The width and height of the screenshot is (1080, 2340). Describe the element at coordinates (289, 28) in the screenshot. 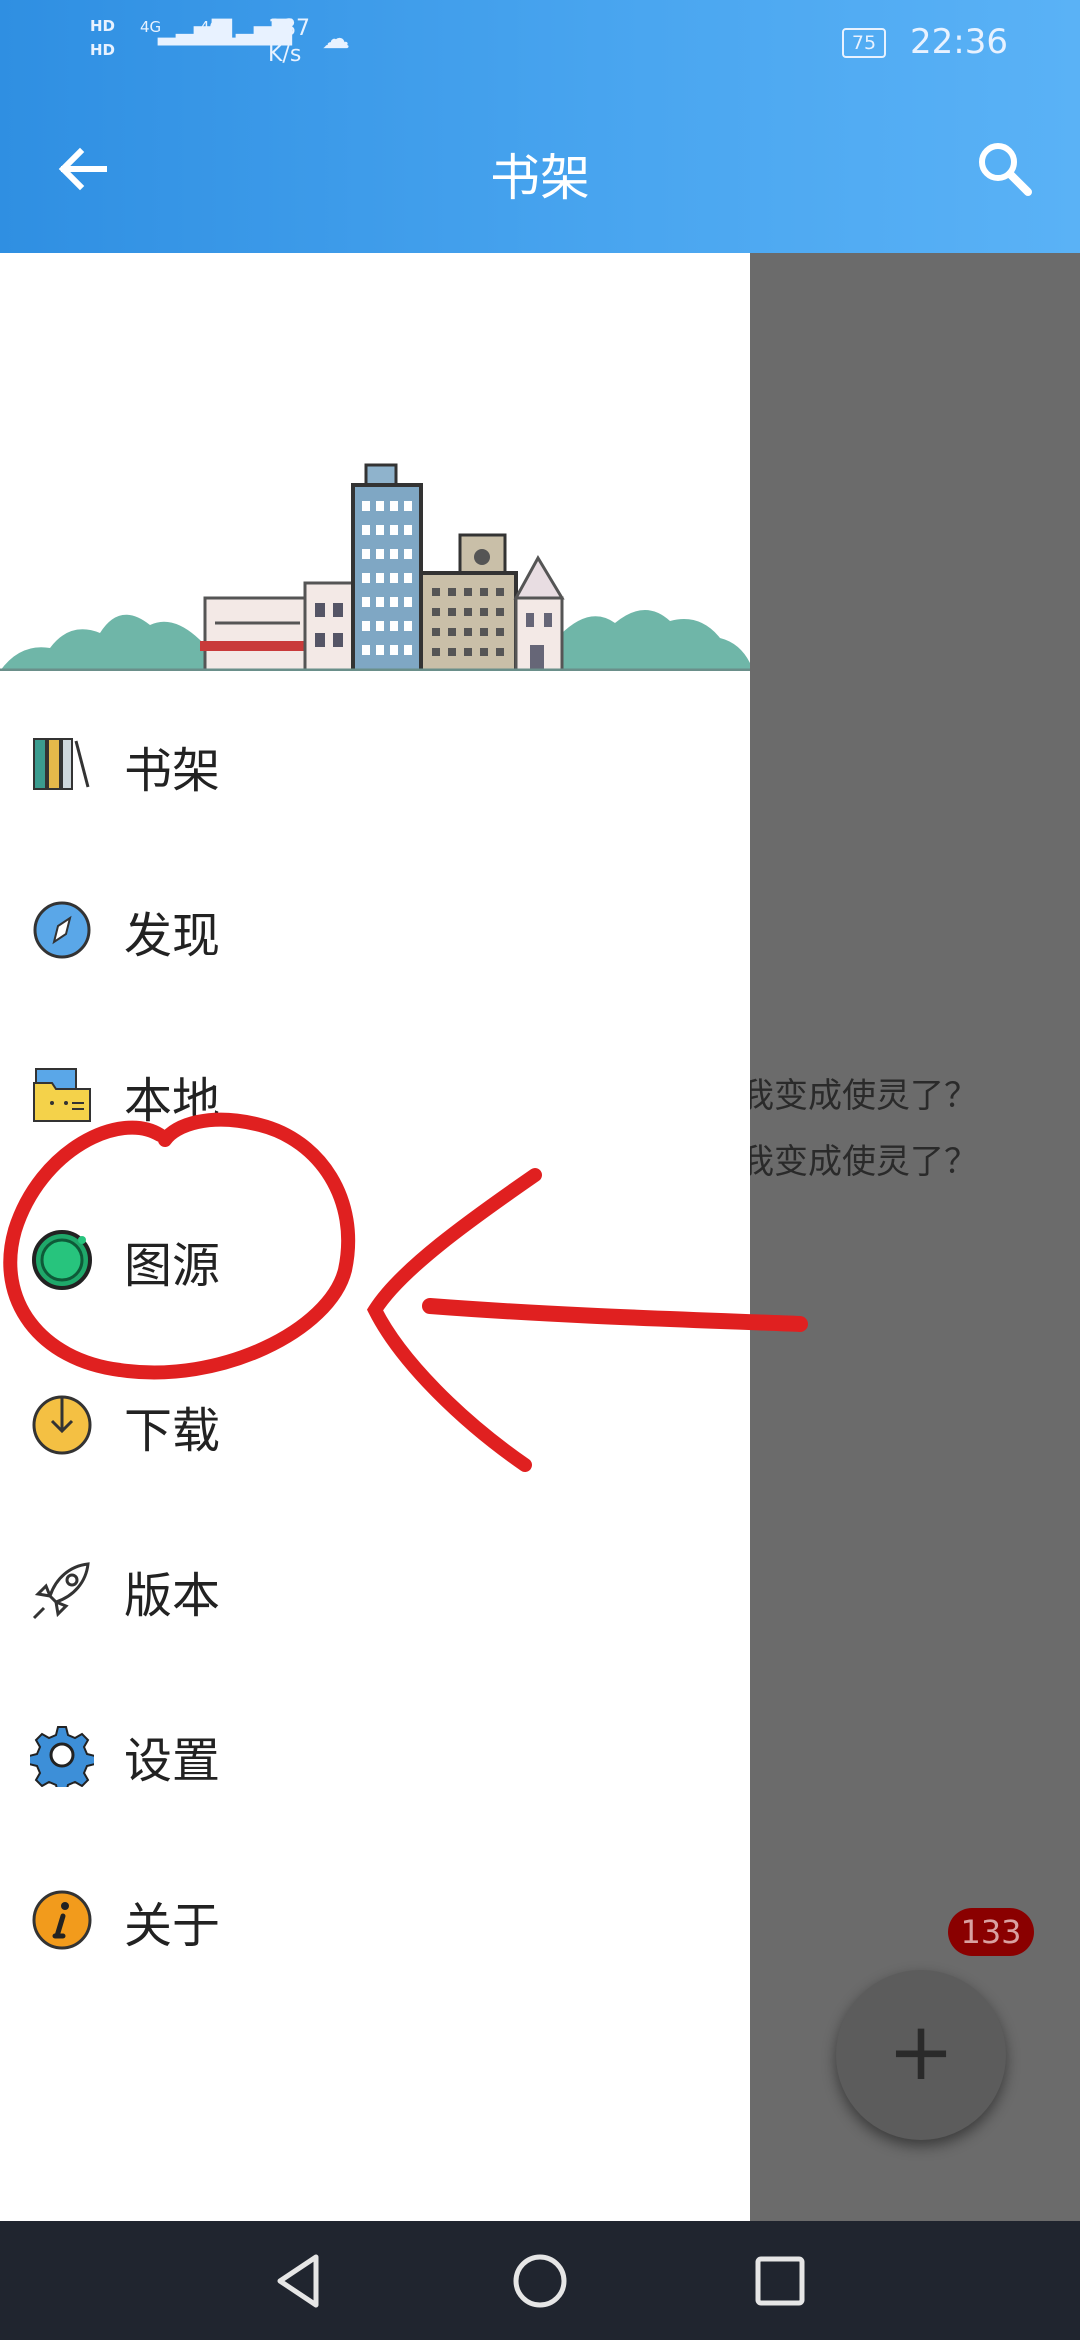

I see `speed-value: 187` at that location.